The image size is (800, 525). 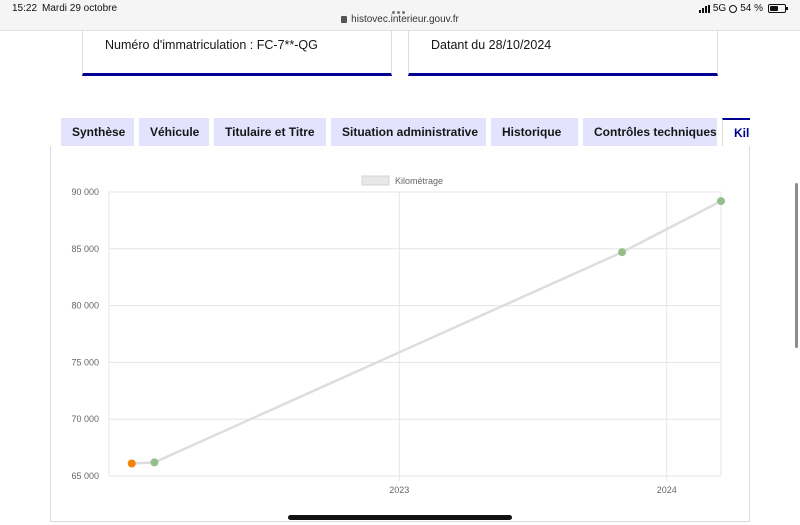 What do you see at coordinates (719, 8) in the screenshot?
I see `network-type: 5G` at bounding box center [719, 8].